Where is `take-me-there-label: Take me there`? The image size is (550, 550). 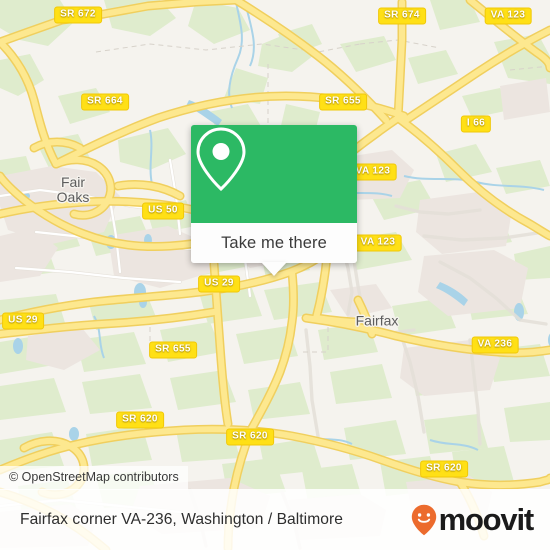 take-me-there-label: Take me there is located at coordinates (274, 242).